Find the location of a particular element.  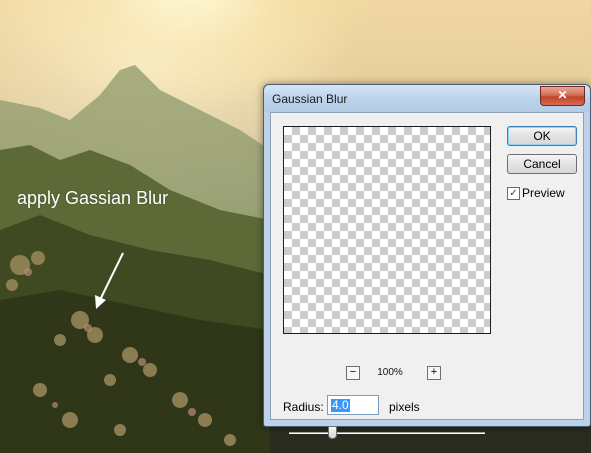

check-icon: ✓ is located at coordinates (513, 193).